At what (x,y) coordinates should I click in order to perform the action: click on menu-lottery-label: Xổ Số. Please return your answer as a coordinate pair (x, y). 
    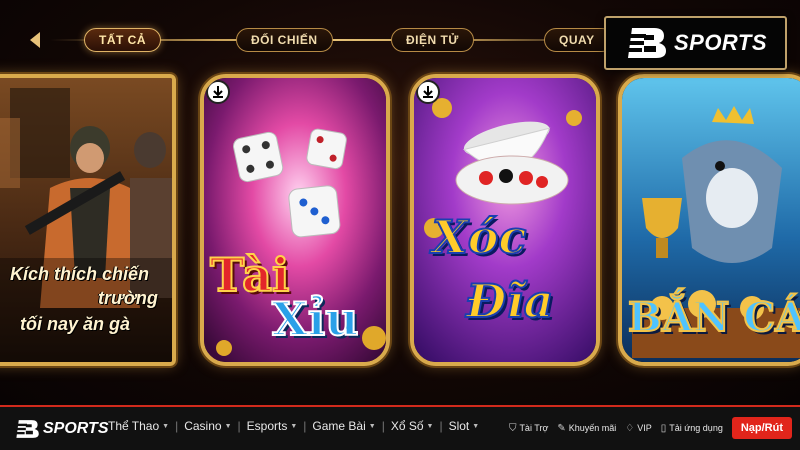
    Looking at the image, I should click on (407, 426).